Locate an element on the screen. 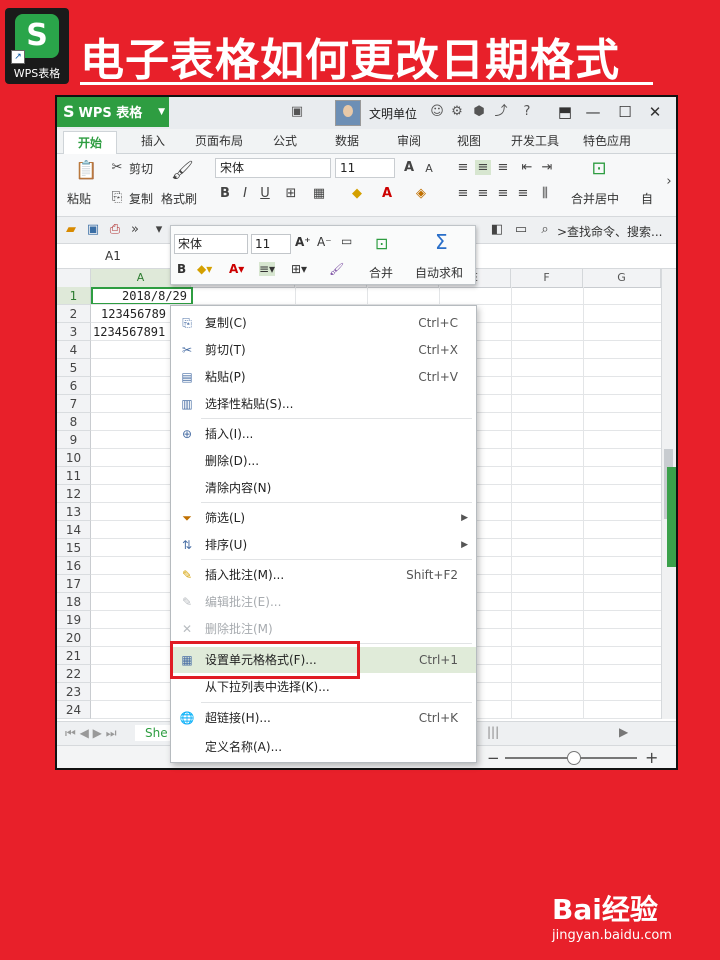 This screenshot has width=720, height=960. font-size-select: 11 is located at coordinates (365, 168).